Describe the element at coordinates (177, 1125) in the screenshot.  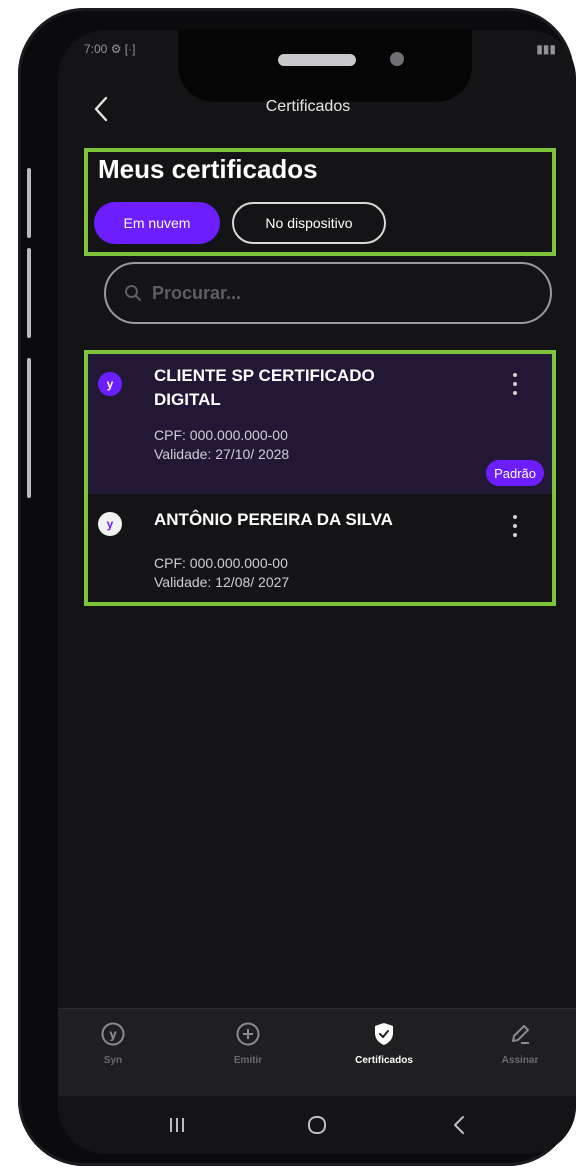
I see `recent-apps-icon` at that location.